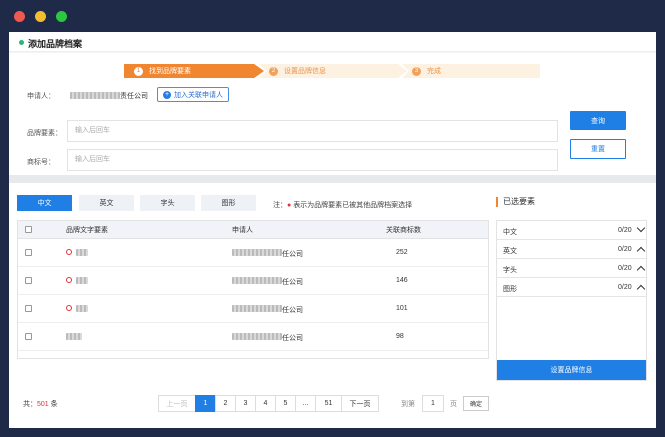 This screenshot has width=665, height=437. Describe the element at coordinates (434, 71) in the screenshot. I see `step-3-label: 完成` at that location.